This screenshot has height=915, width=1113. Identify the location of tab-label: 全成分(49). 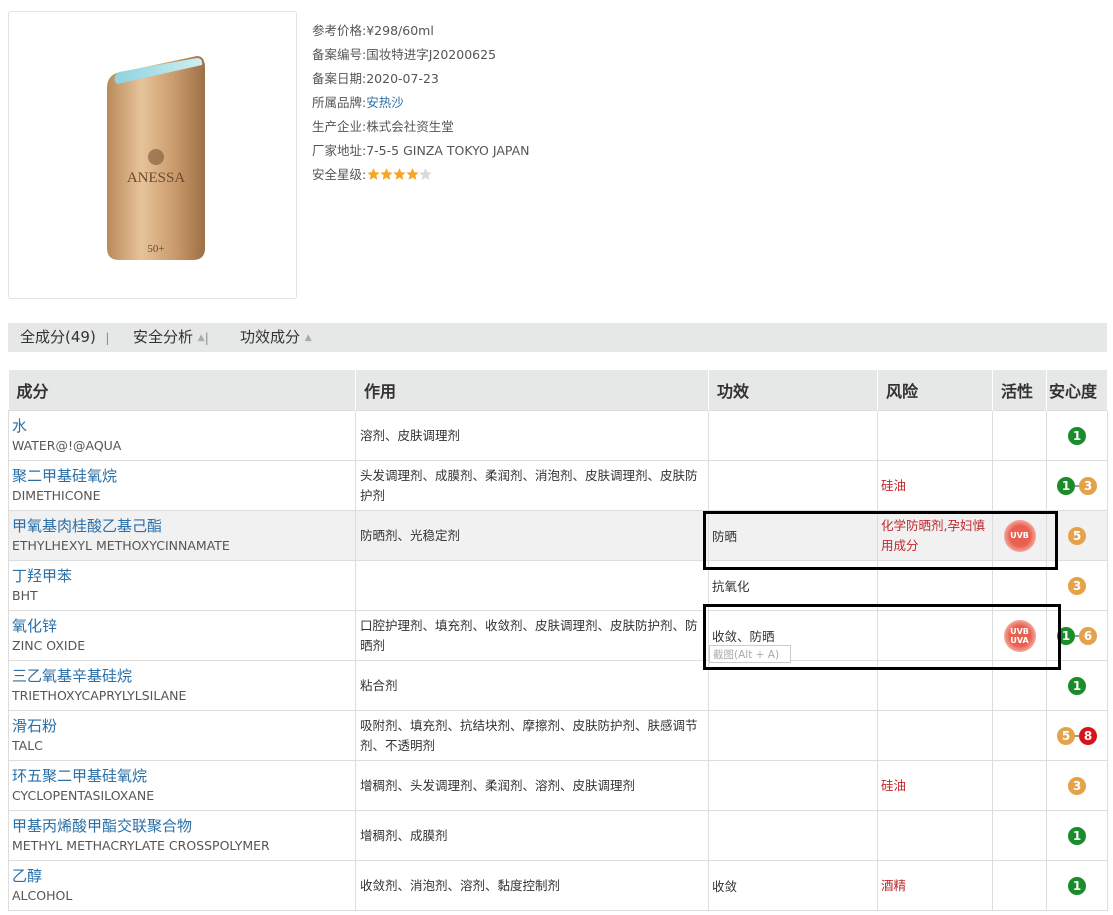
(58, 337).